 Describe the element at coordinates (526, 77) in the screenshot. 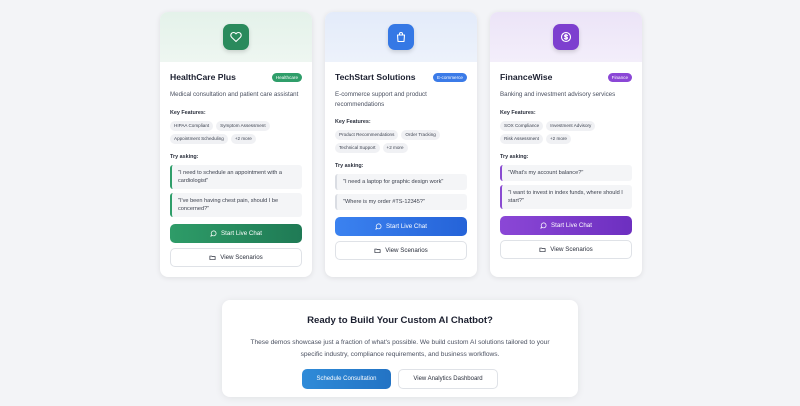

I see `card-title: FinanceWise` at that location.